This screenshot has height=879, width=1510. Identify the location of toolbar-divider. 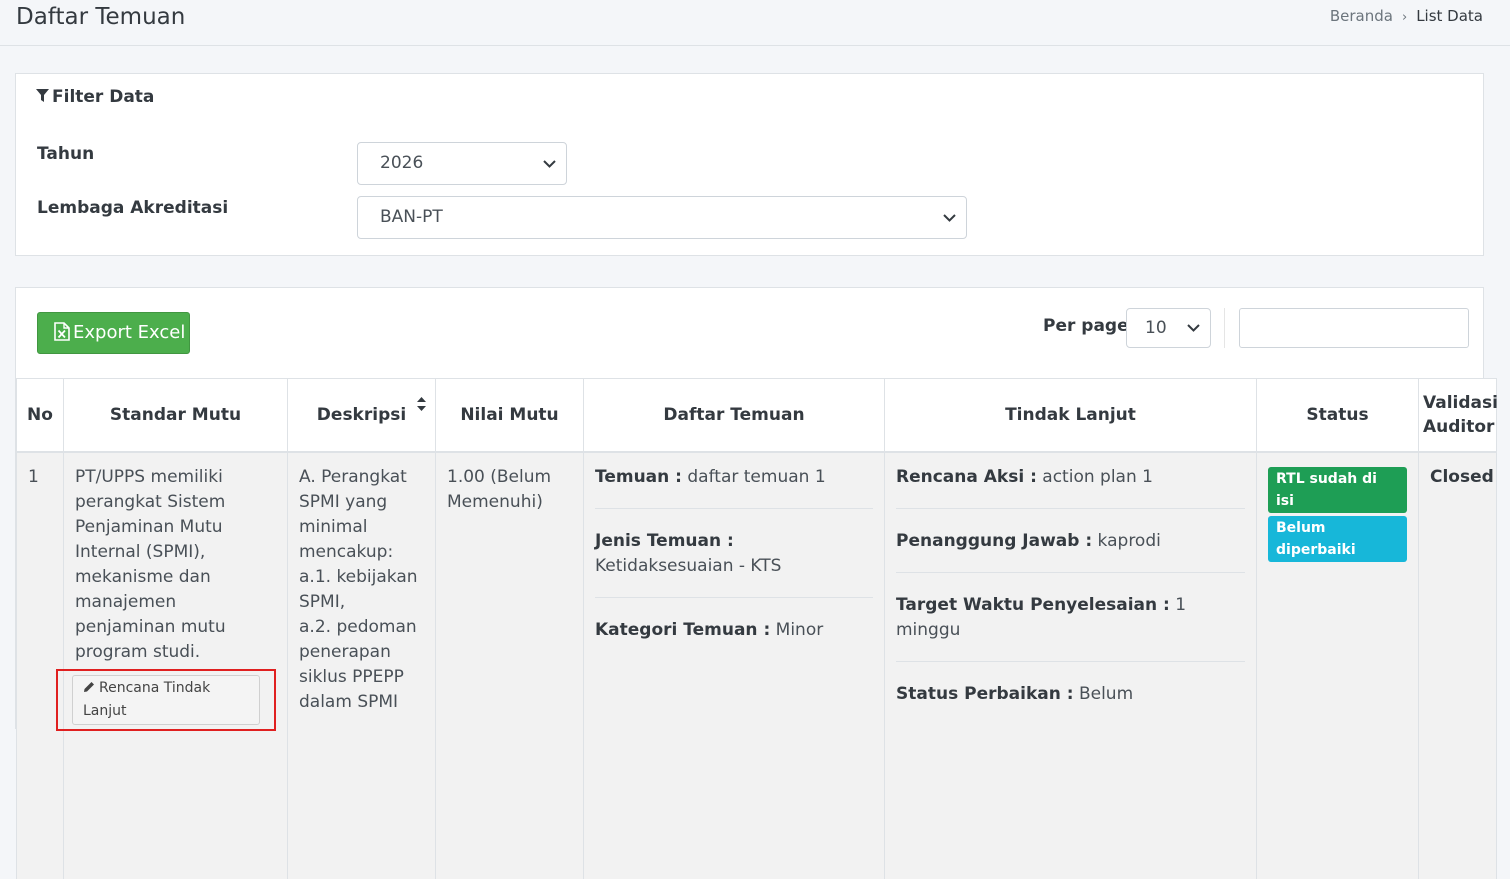
(1224, 328).